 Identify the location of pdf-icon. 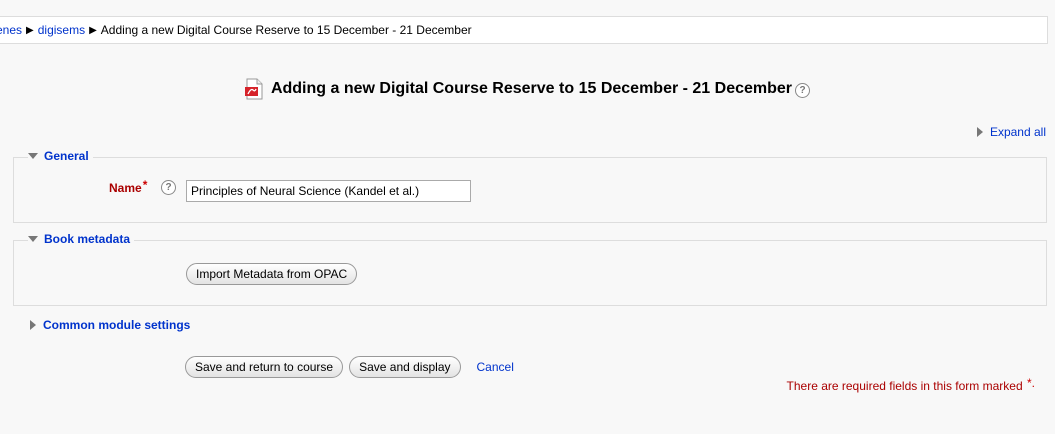
(253, 89).